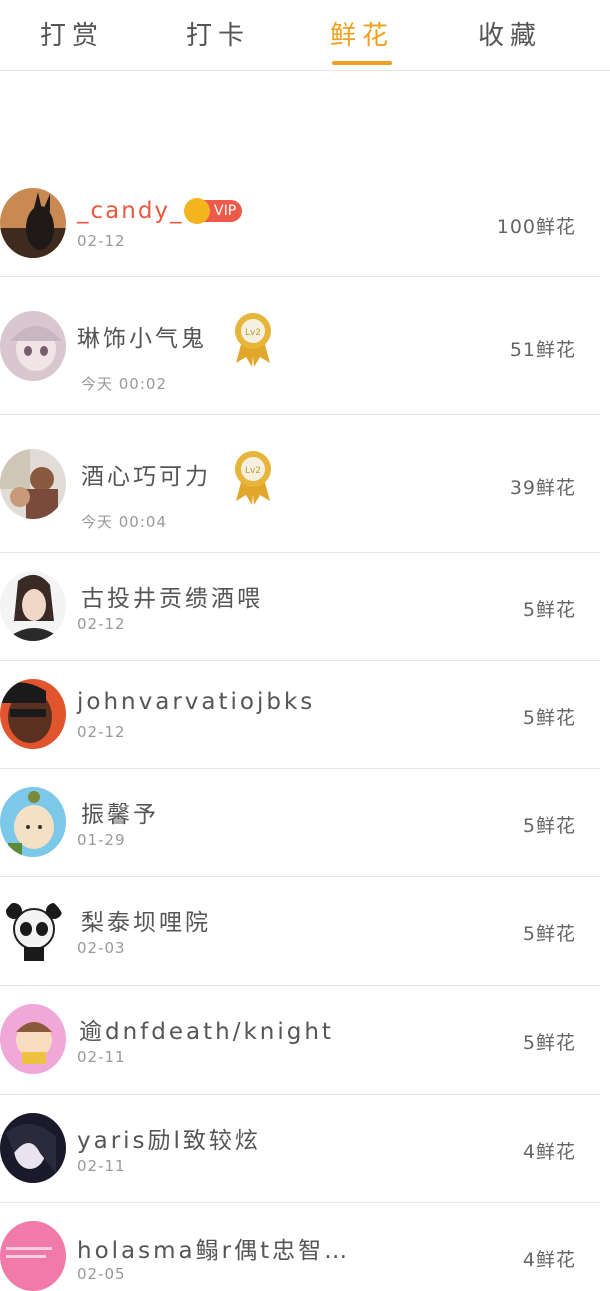 The width and height of the screenshot is (610, 1291). Describe the element at coordinates (196, 702) in the screenshot. I see `user-name: johnvarvatiojbks` at that location.